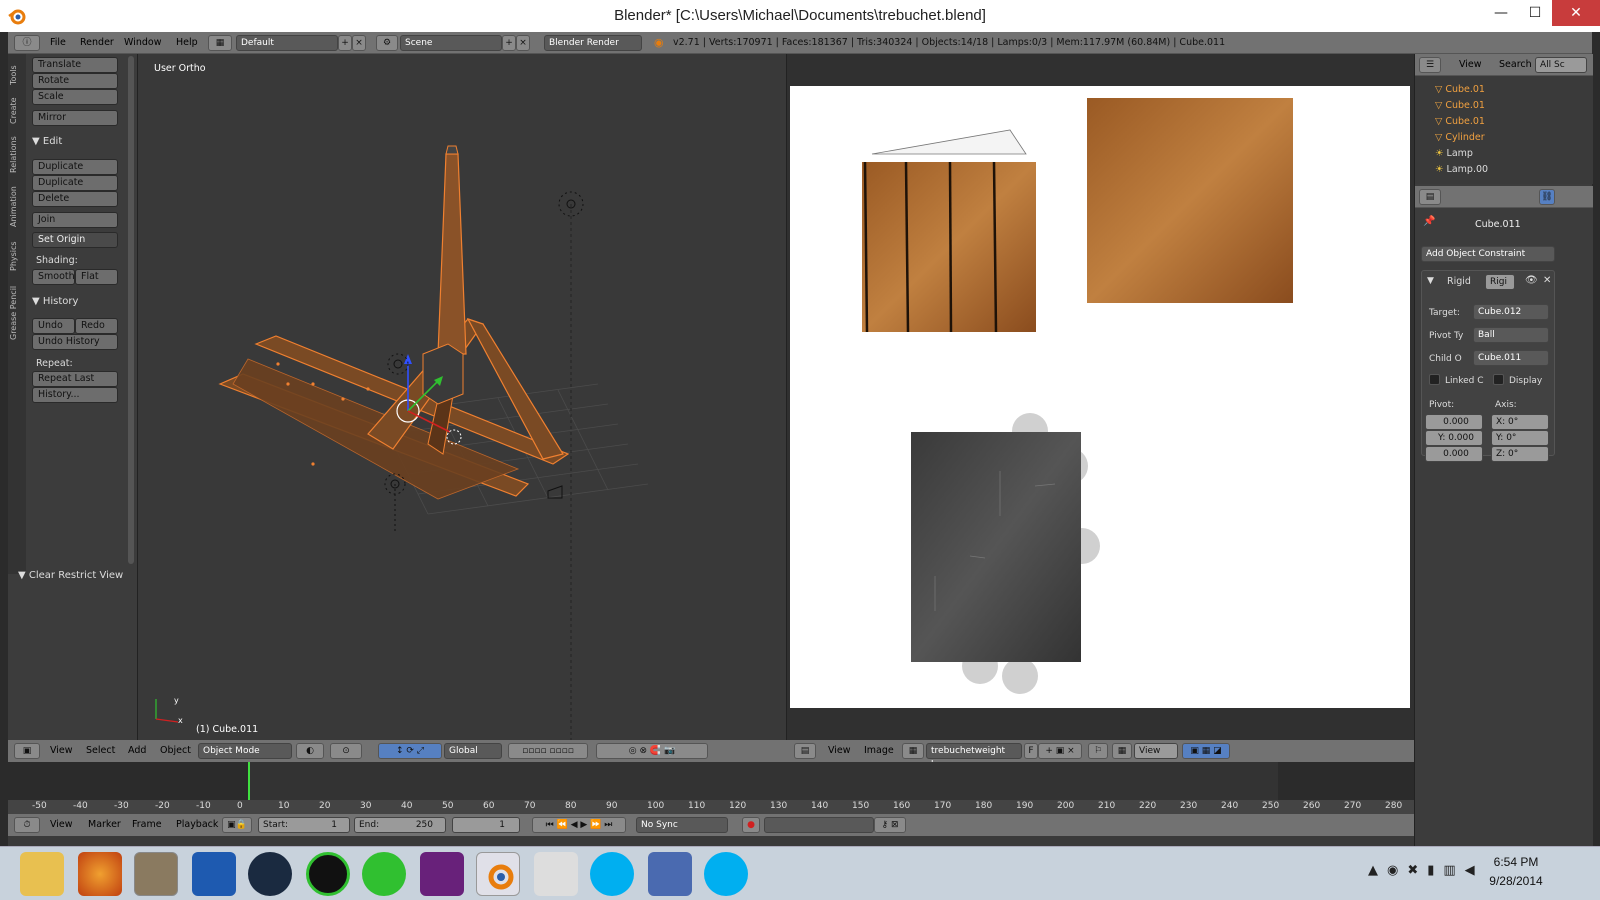 The width and height of the screenshot is (1600, 900). What do you see at coordinates (75, 199) in the screenshot?
I see `delete-button: Delete` at bounding box center [75, 199].